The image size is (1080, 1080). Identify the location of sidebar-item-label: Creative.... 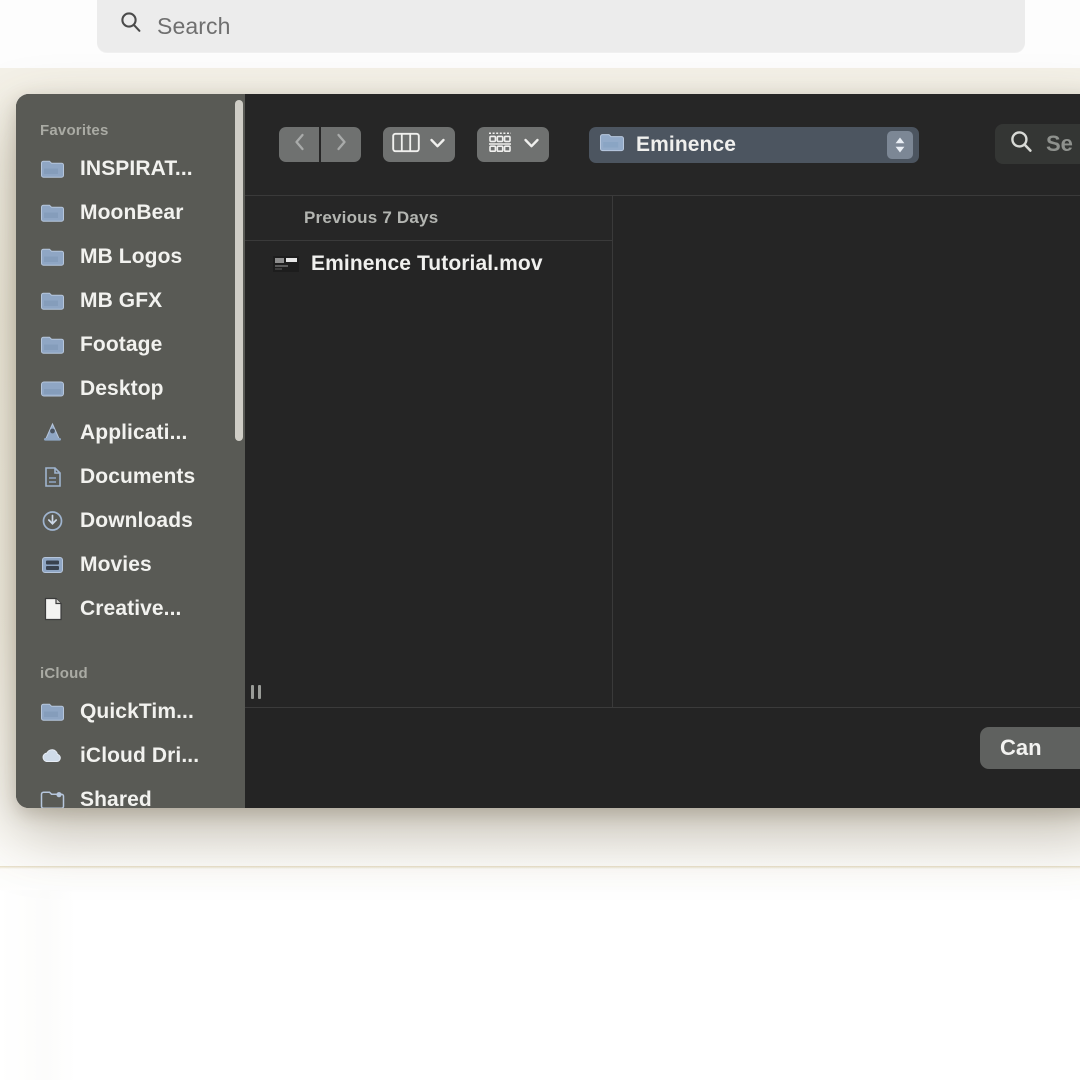
(131, 608).